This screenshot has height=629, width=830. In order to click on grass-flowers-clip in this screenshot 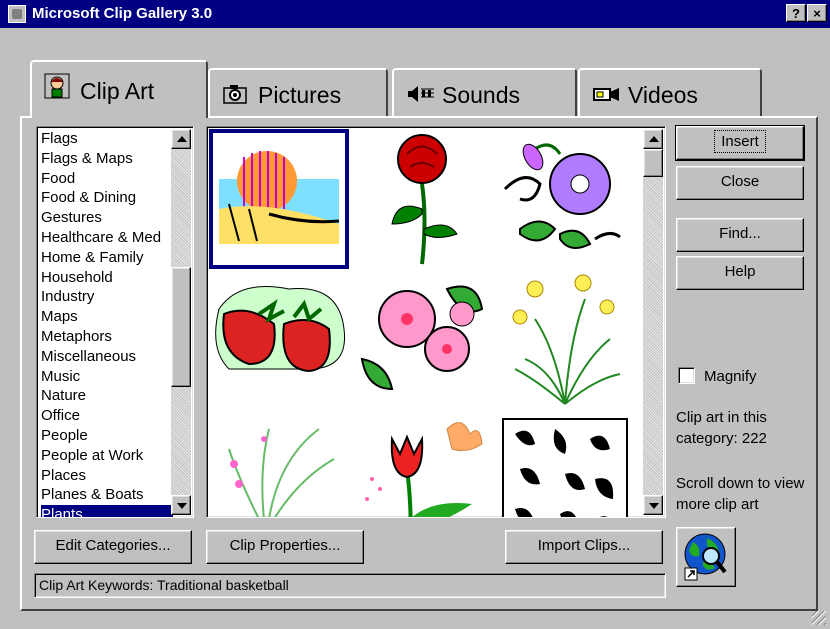, I will do `click(279, 463)`.